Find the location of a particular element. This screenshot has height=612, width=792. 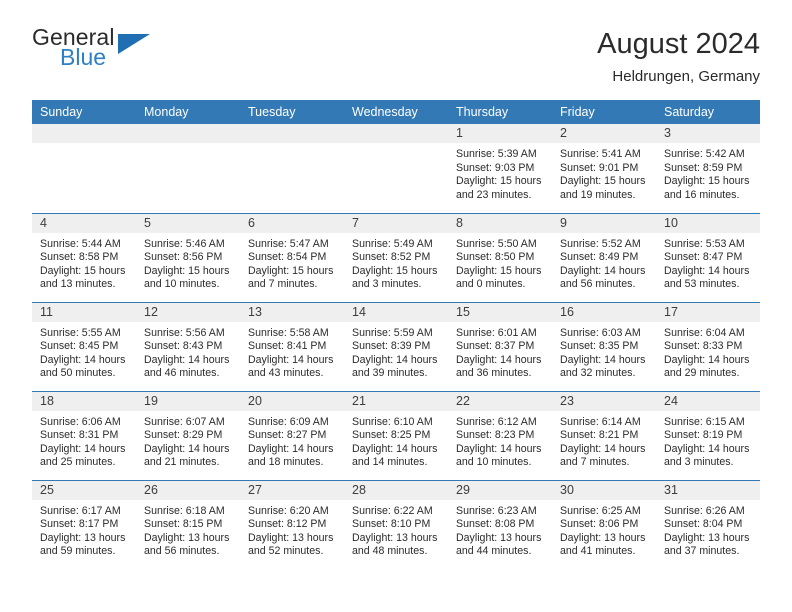

sunset-text: Sunset: 8:54 PM is located at coordinates (287, 257).